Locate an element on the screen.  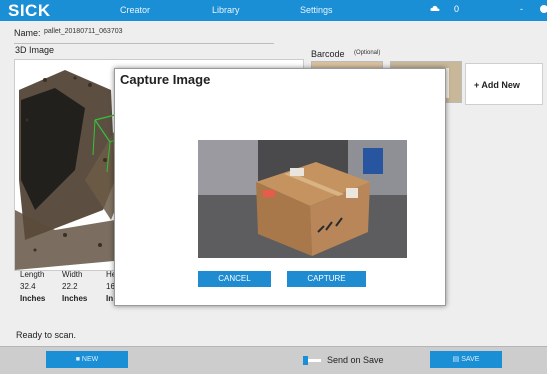
cloud-count: 0 is located at coordinates (457, 9).